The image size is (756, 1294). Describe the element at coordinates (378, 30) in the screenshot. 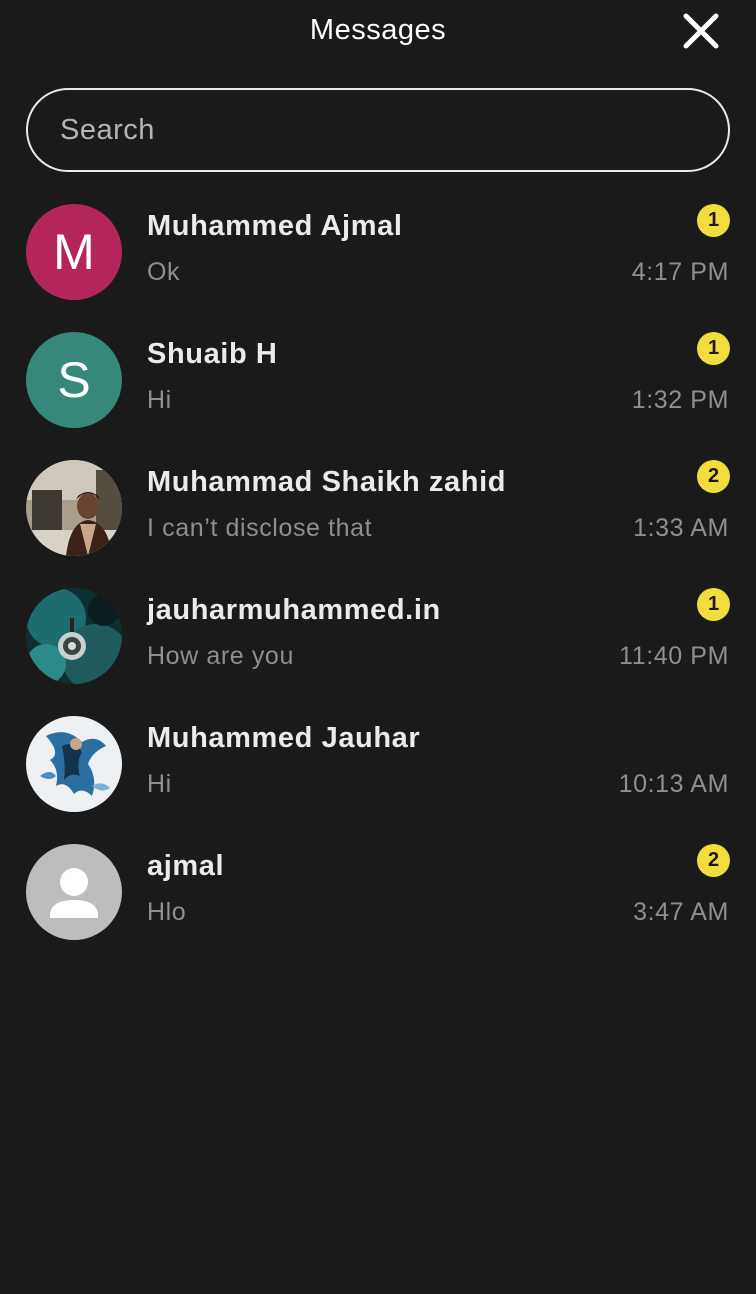

I see `page-title: Messages` at that location.